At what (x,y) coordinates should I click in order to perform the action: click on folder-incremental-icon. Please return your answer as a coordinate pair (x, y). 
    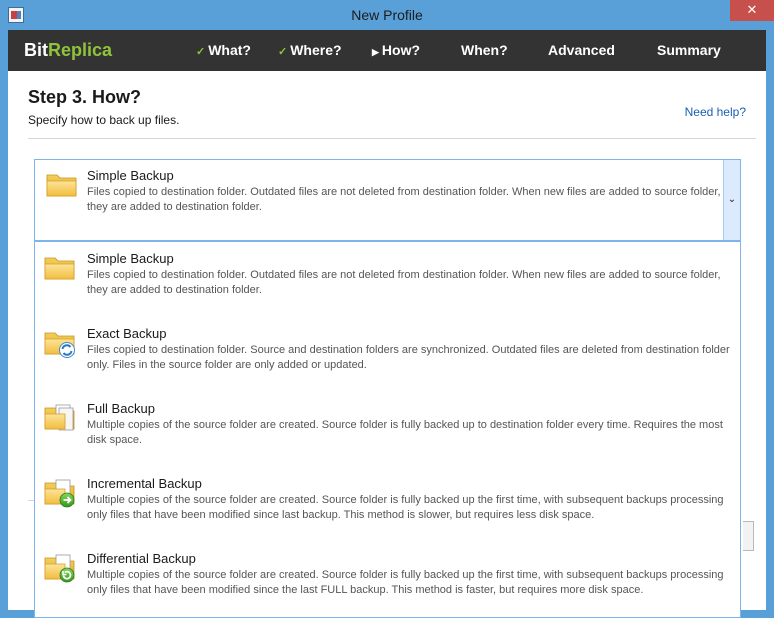
    Looking at the image, I should click on (59, 493).